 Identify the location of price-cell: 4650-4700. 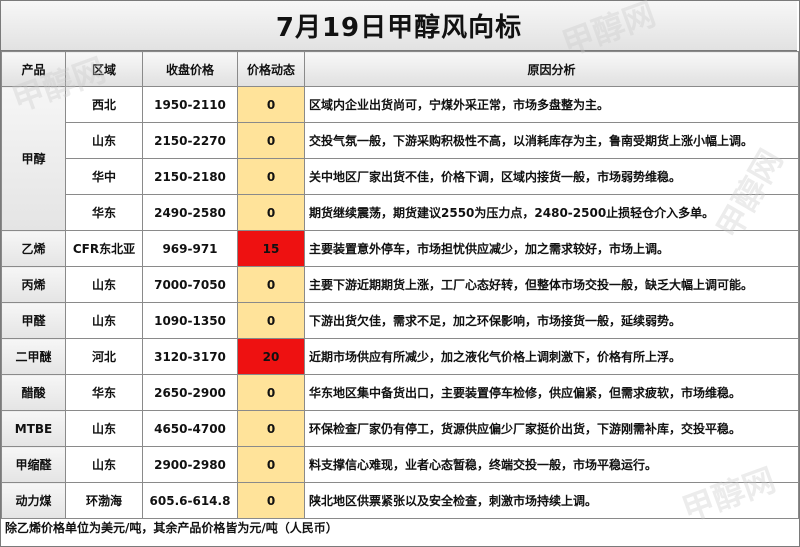
(190, 428).